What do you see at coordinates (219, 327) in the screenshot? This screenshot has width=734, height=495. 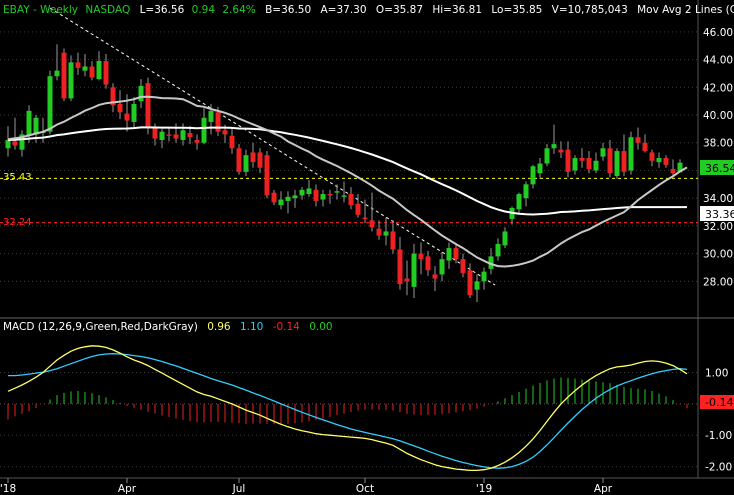 I see `macd-header-macd: 0.96` at bounding box center [219, 327].